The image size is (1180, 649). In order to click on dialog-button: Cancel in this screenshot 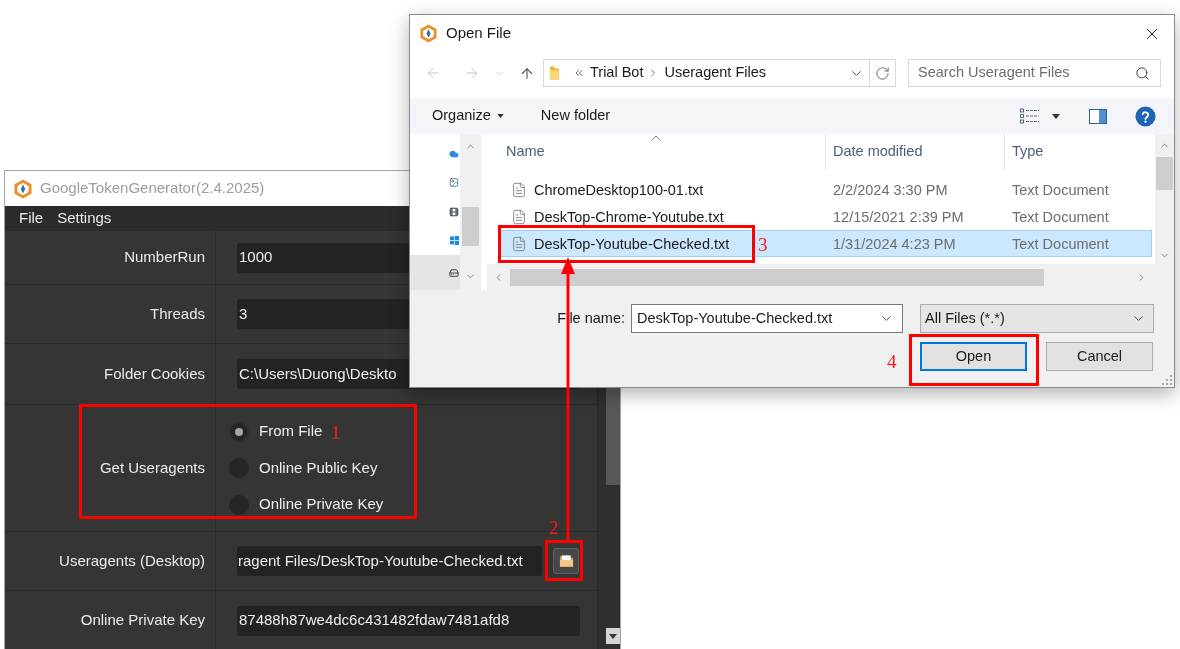, I will do `click(1099, 356)`.